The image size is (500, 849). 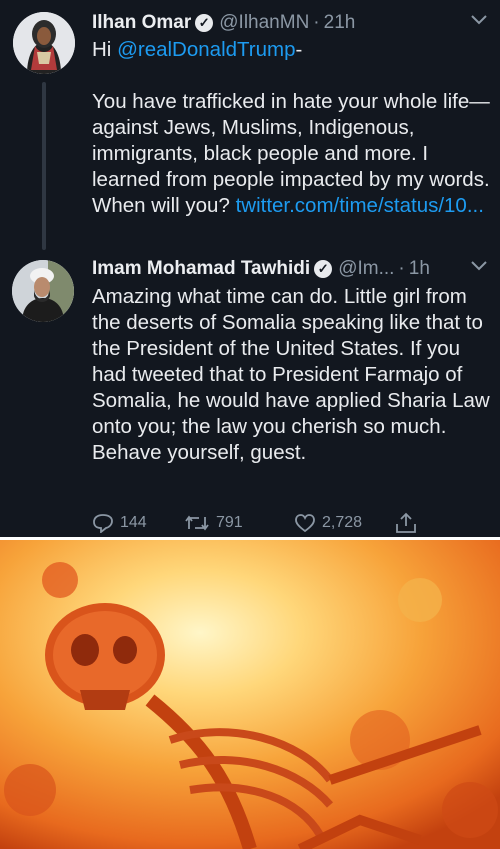 What do you see at coordinates (206, 49) in the screenshot?
I see `mention-link: @realDonaldTrump` at bounding box center [206, 49].